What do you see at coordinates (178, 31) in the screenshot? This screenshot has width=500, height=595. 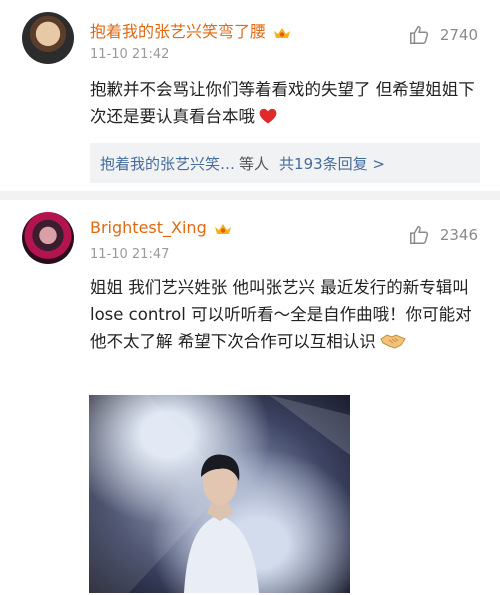 I see `username-text: 抱着我的张艺兴笑弯了腰` at bounding box center [178, 31].